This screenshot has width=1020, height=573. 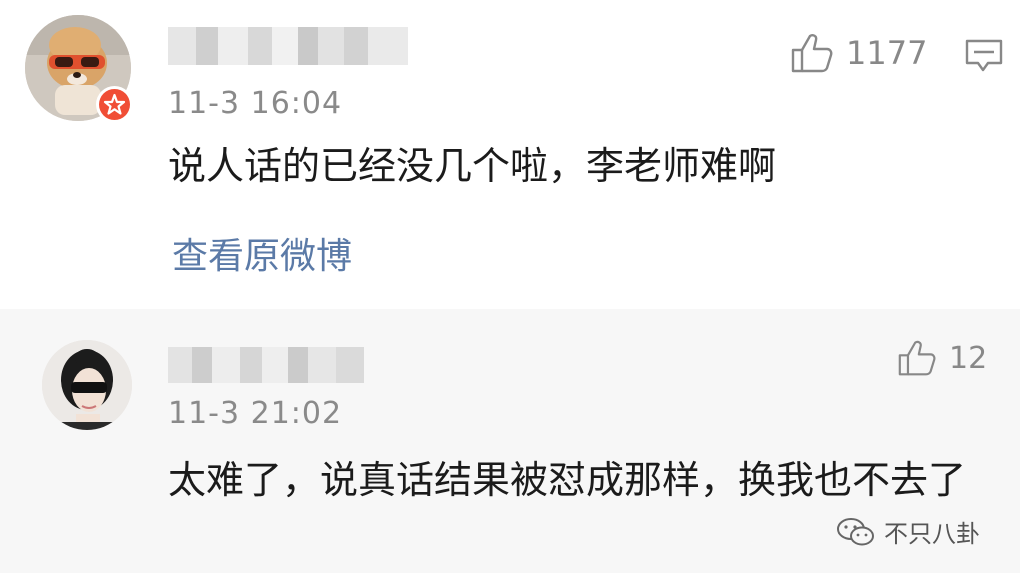 I want to click on woman-sunglasses-avatar, so click(x=87, y=385).